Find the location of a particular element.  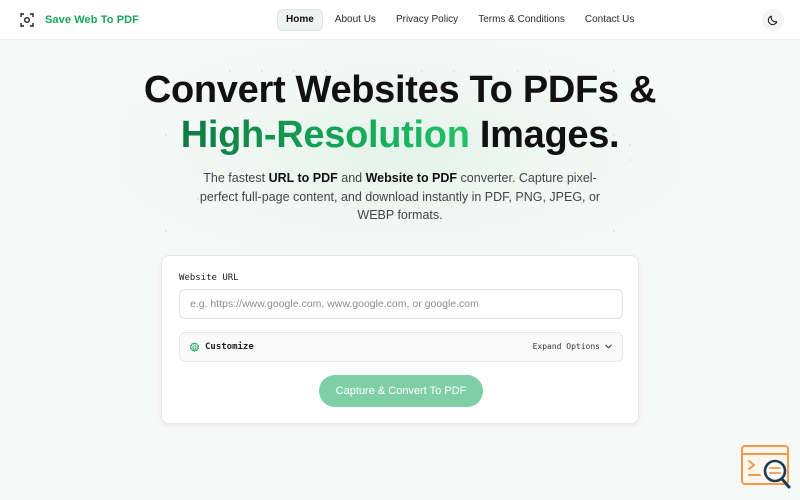

hero-title-highlight: High-Resolution is located at coordinates (325, 135).